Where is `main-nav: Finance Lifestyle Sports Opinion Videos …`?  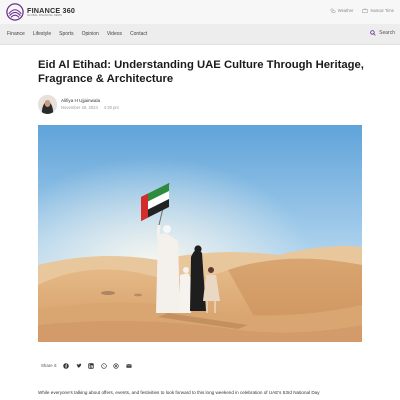 main-nav: Finance Lifestyle Sports Opinion Videos … is located at coordinates (200, 34).